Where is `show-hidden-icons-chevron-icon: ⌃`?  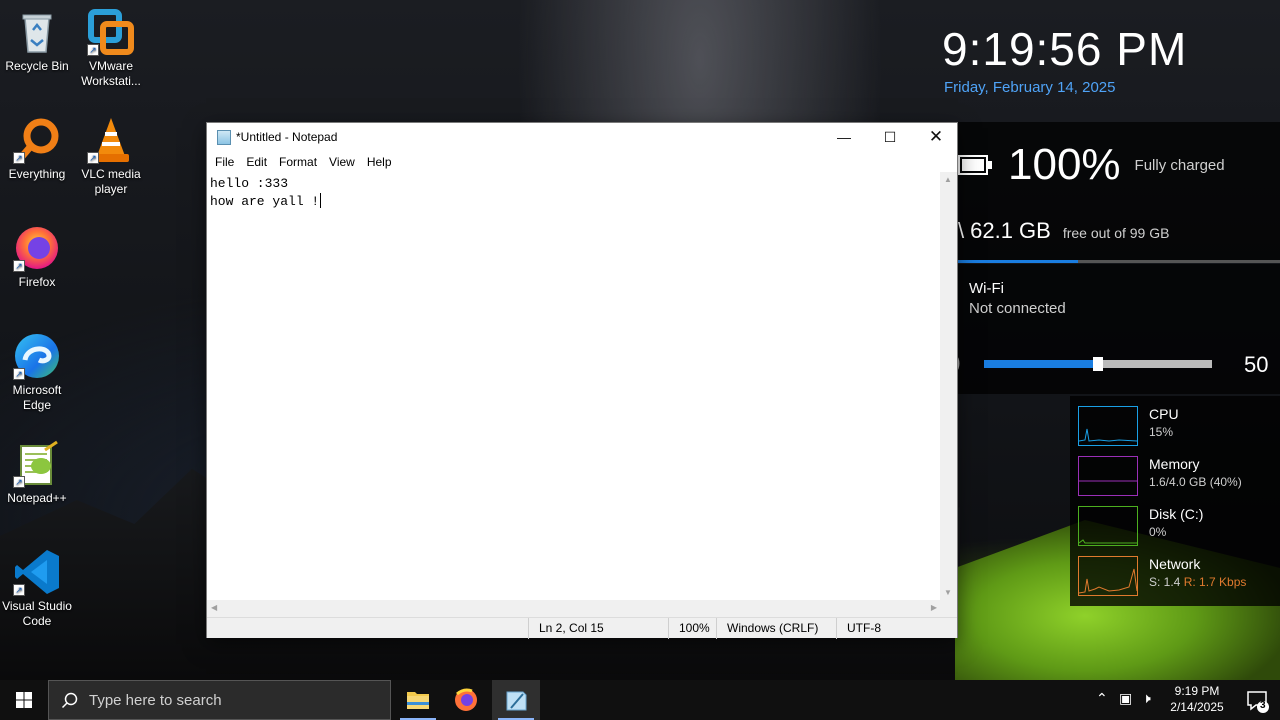 show-hidden-icons-chevron-icon: ⌃ is located at coordinates (1102, 698).